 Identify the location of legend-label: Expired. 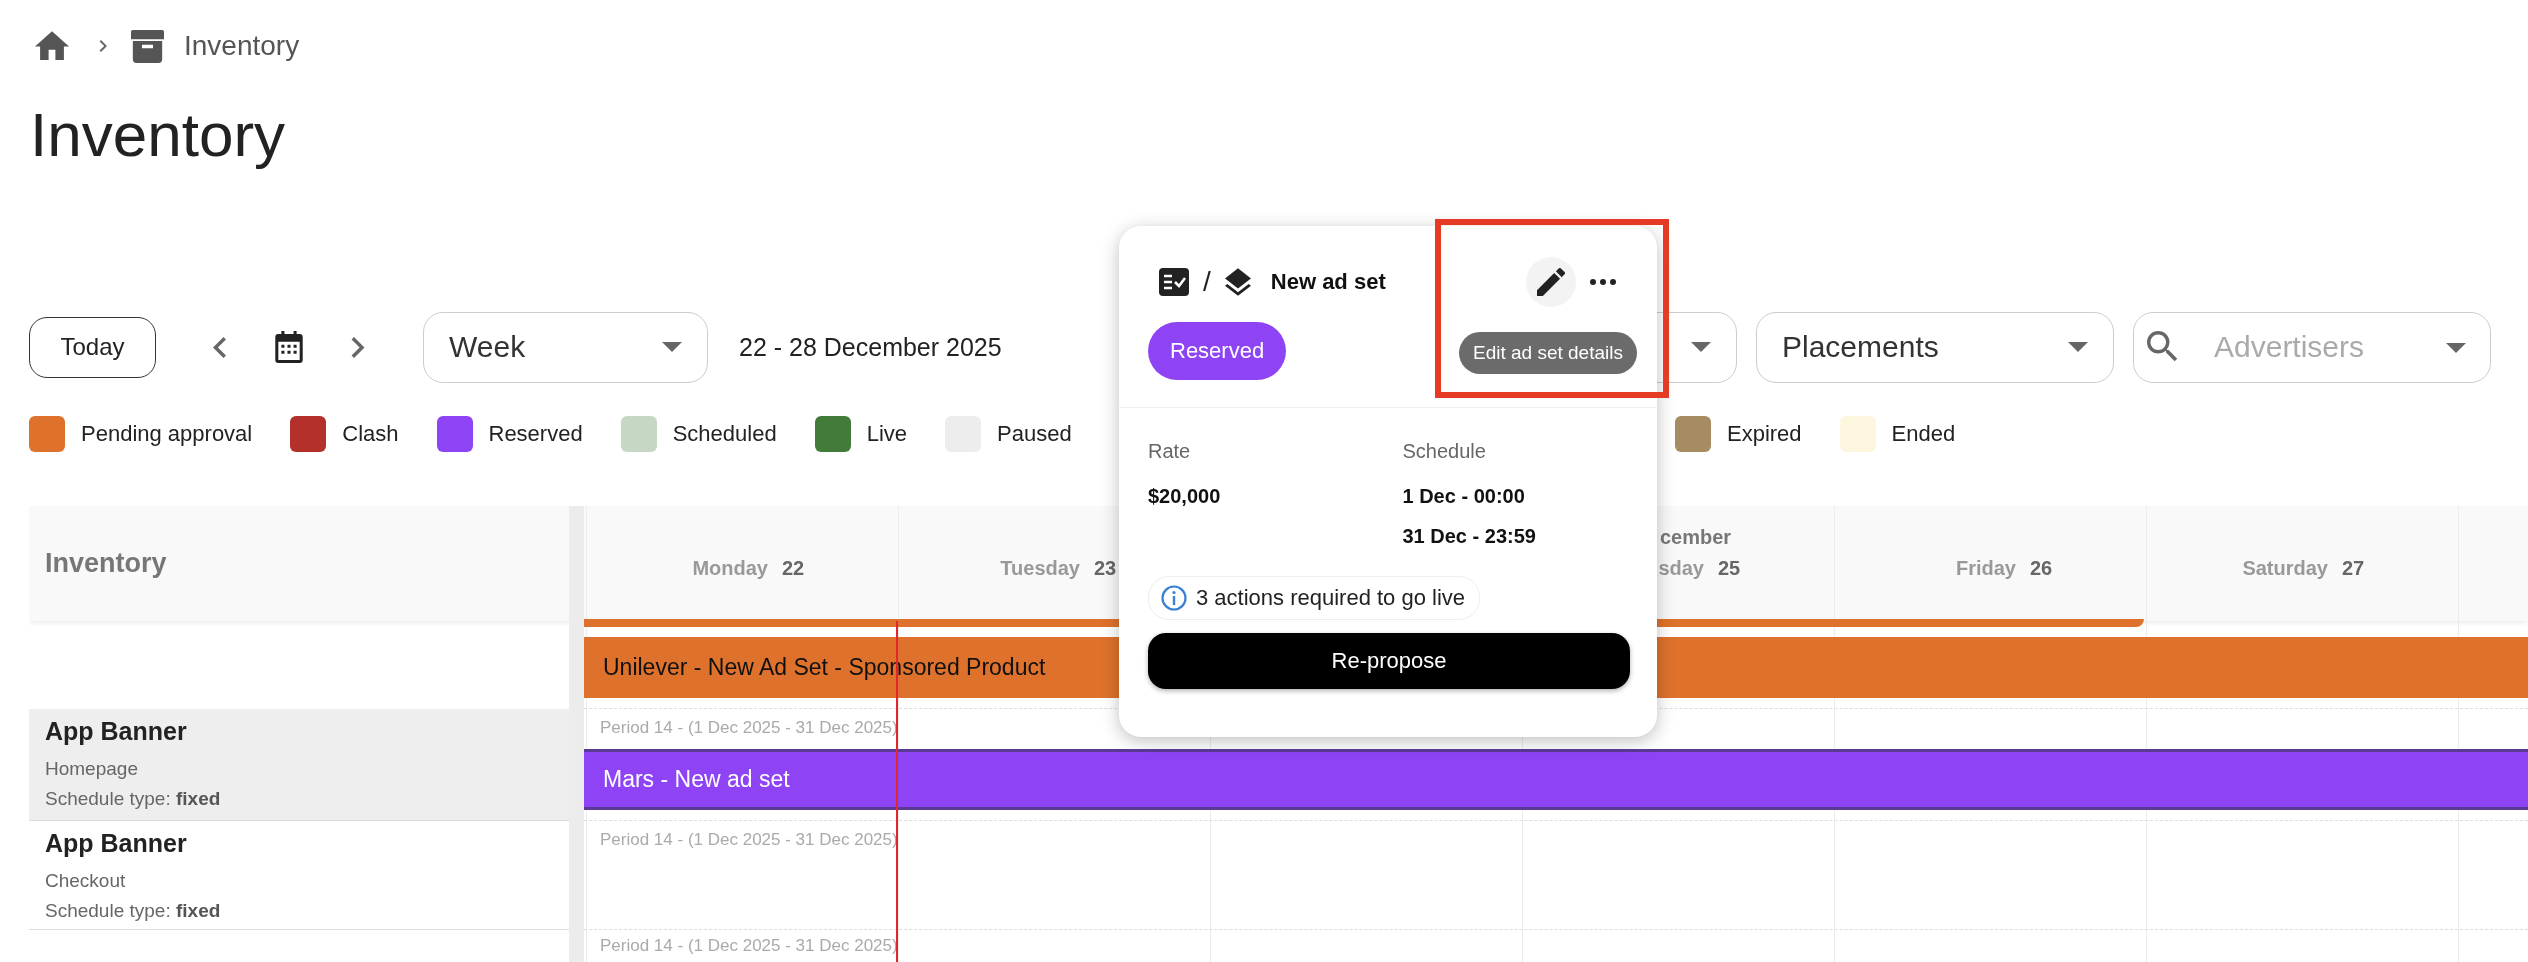
(1764, 434).